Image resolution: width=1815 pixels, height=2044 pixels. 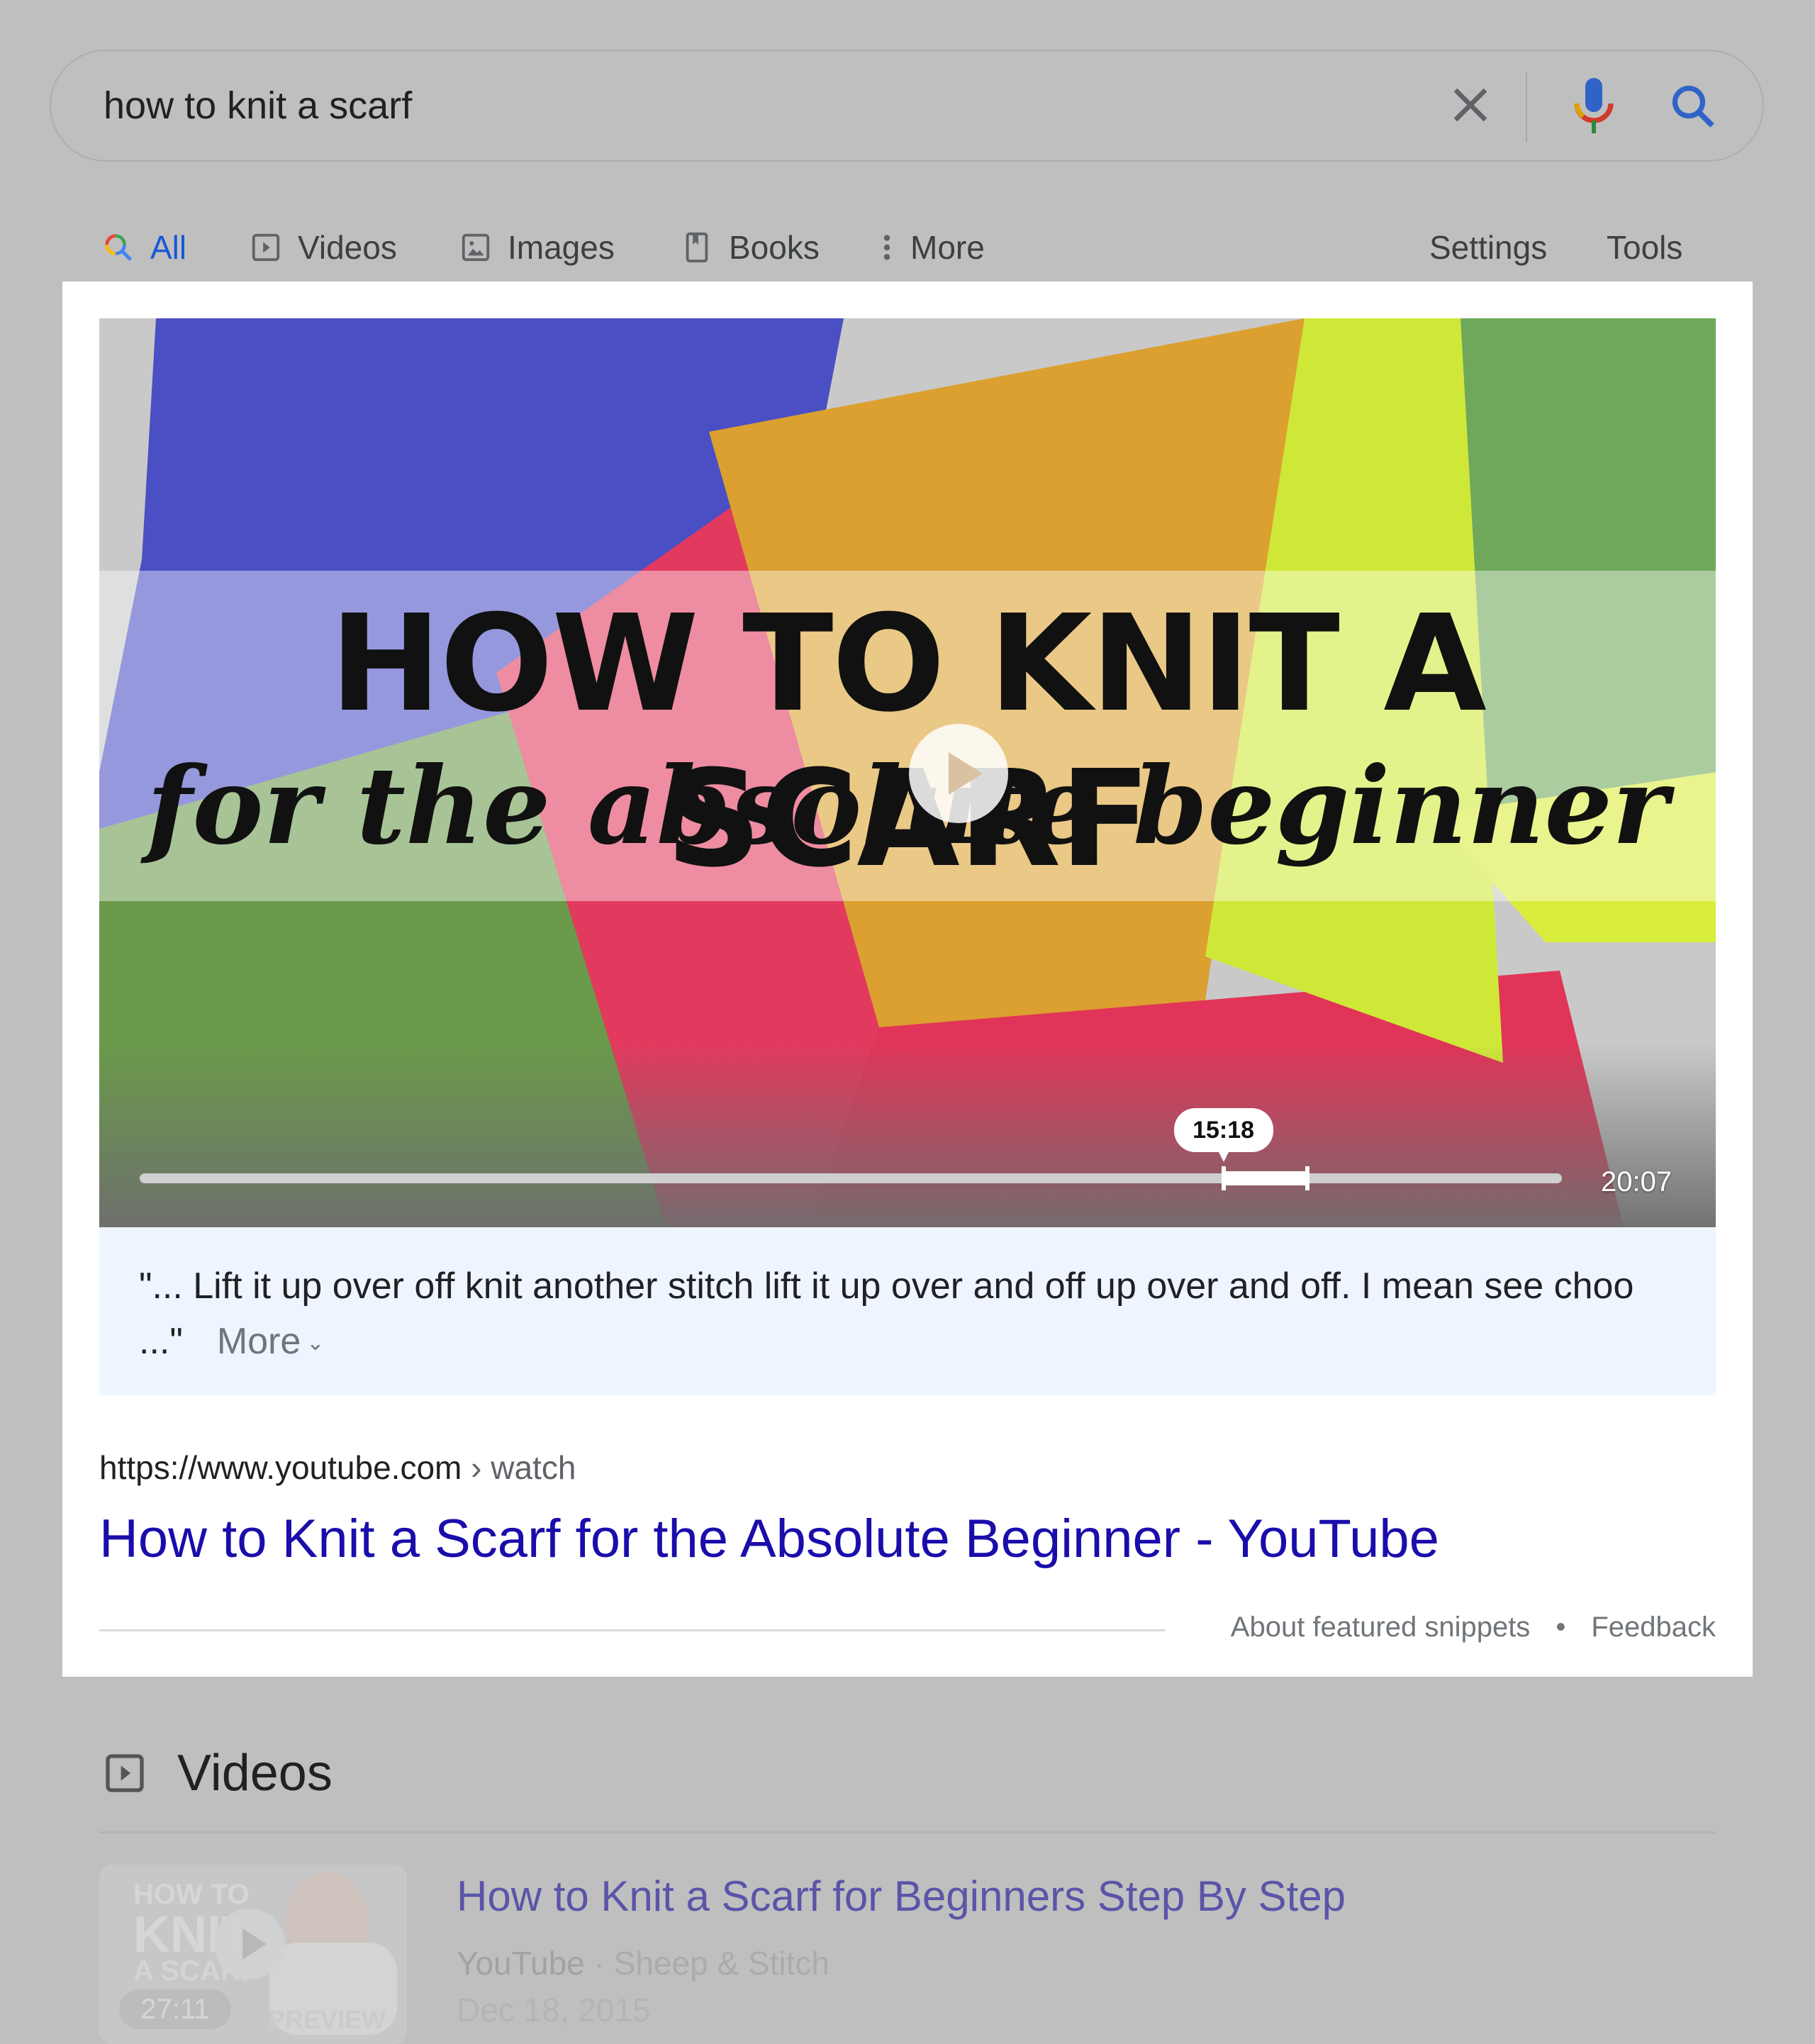 I want to click on tab-all: All, so click(x=144, y=248).